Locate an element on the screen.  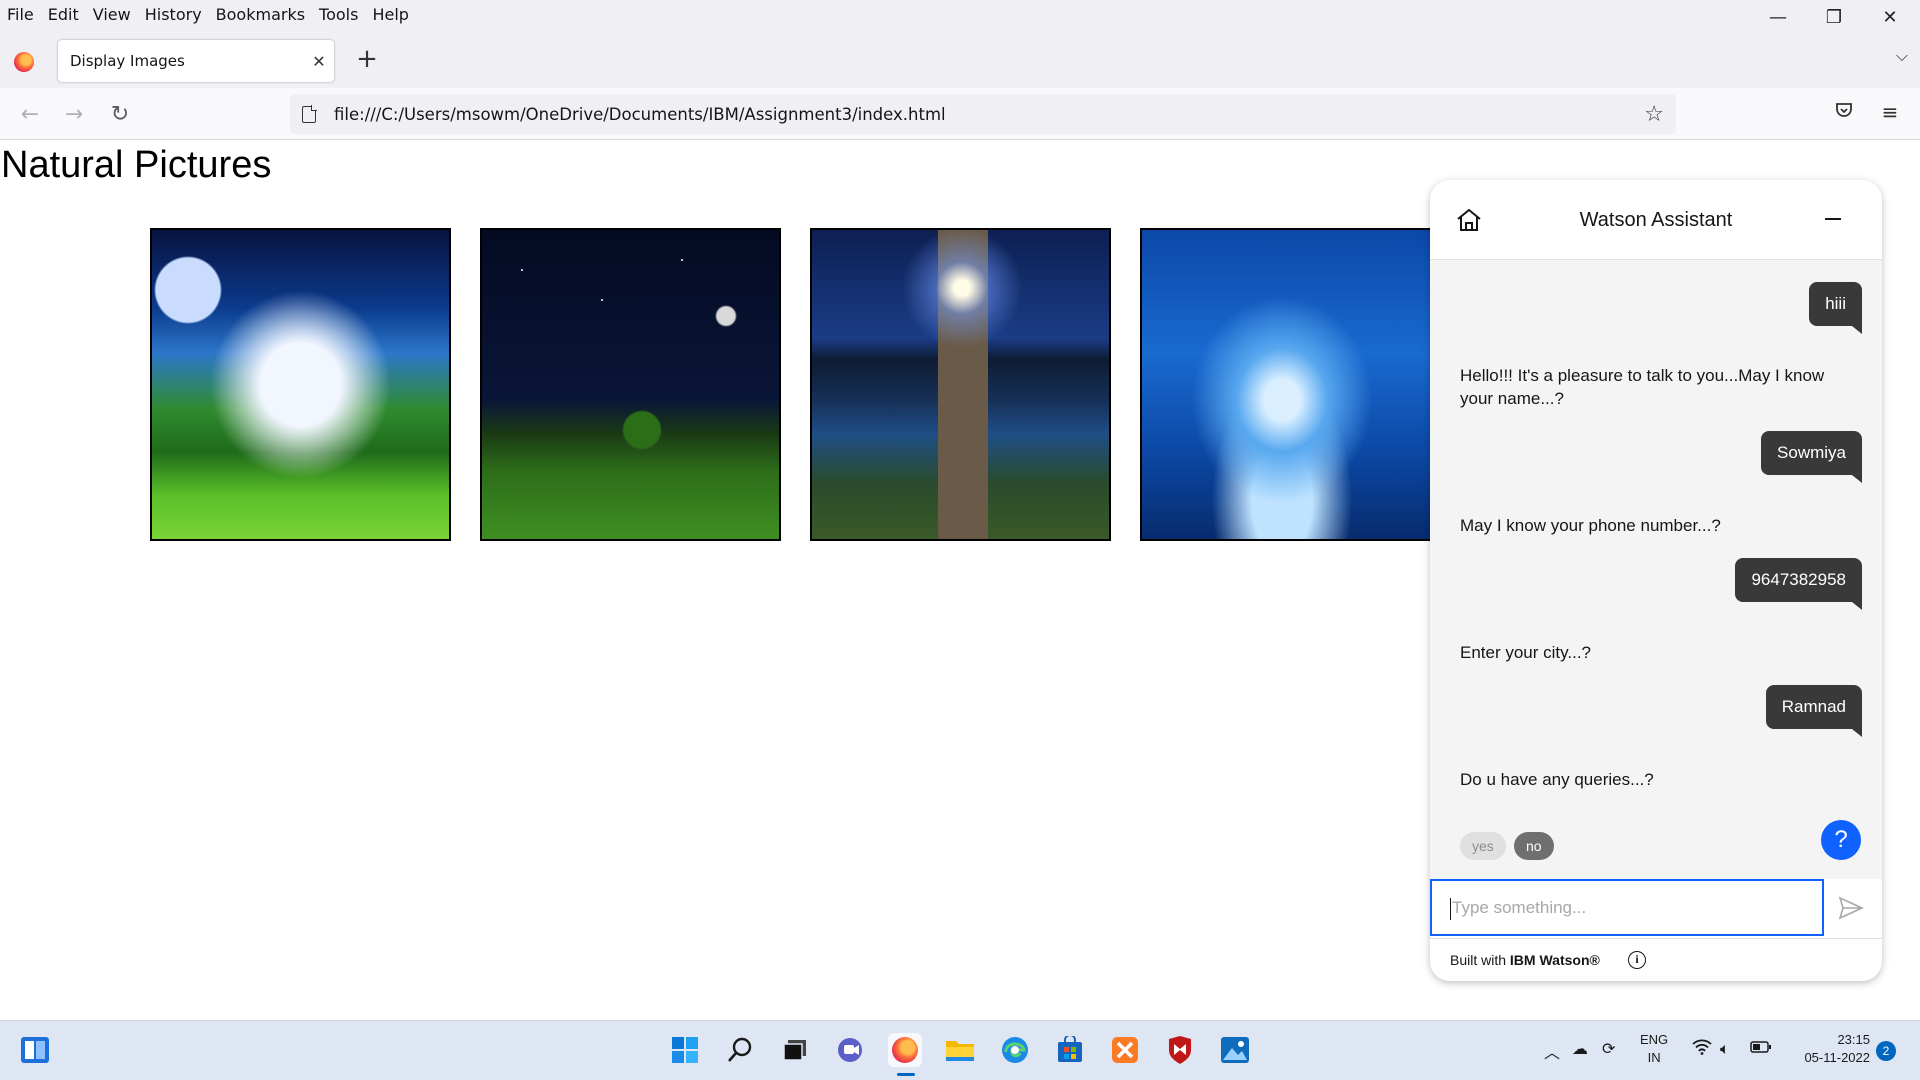
widgets-icon is located at coordinates (35, 1050).